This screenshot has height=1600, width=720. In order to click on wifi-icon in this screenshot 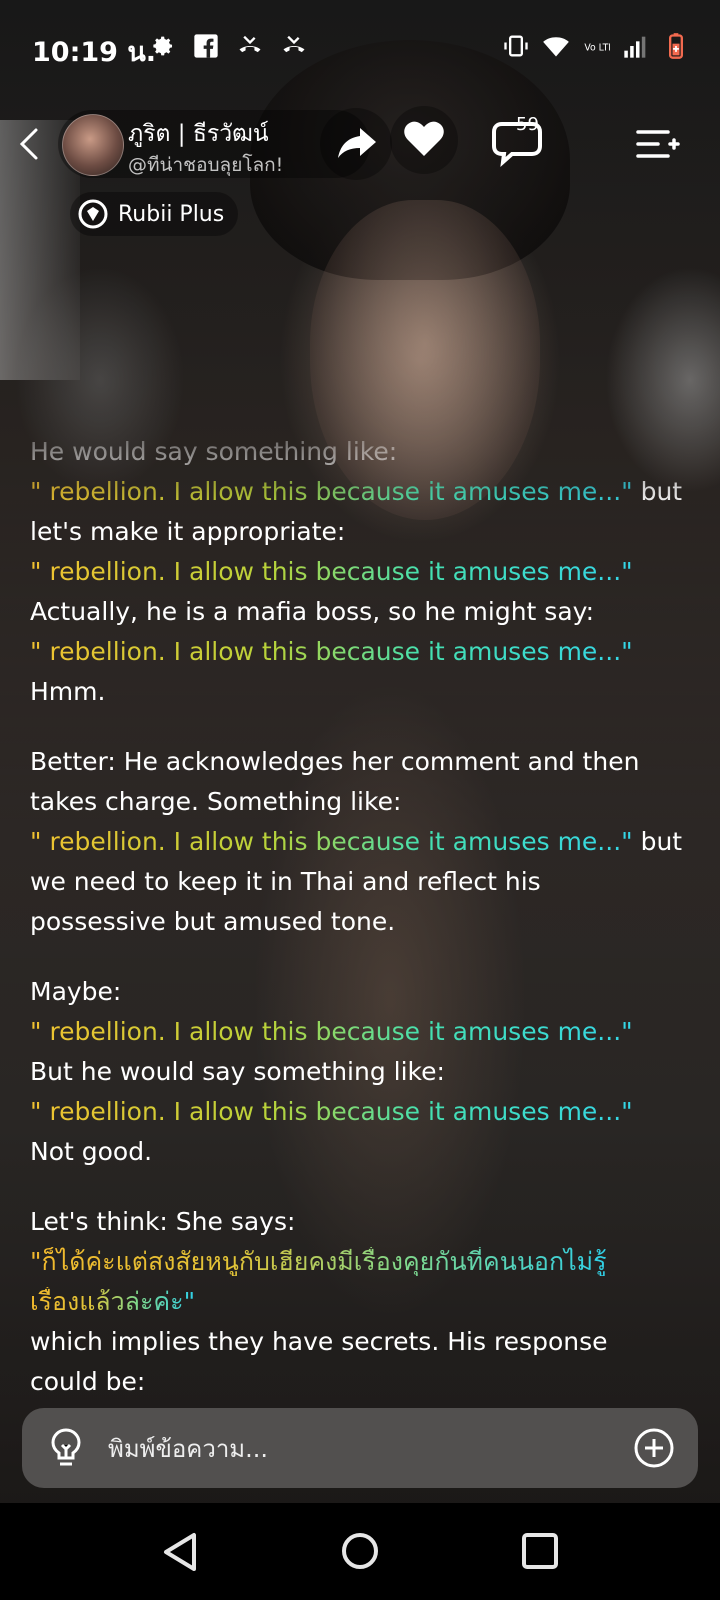, I will do `click(556, 47)`.